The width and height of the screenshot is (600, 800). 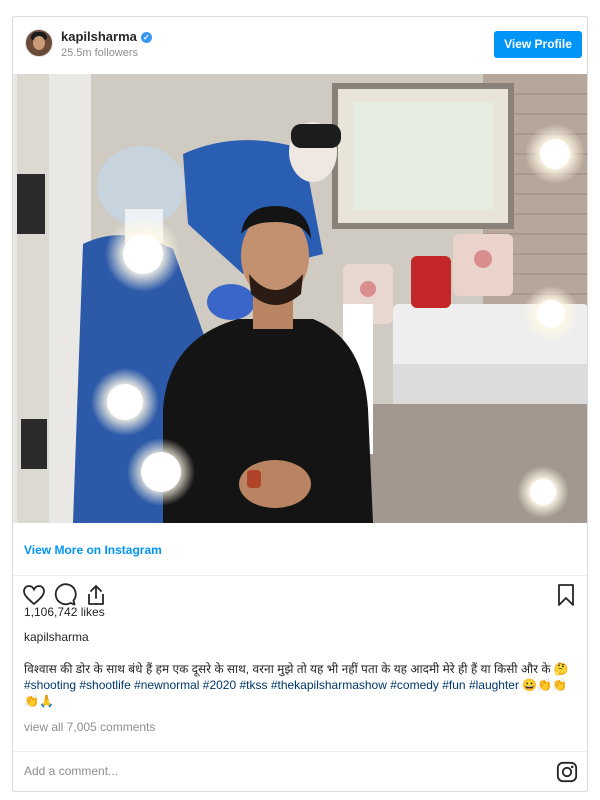 I want to click on comment-icon, so click(x=65, y=595).